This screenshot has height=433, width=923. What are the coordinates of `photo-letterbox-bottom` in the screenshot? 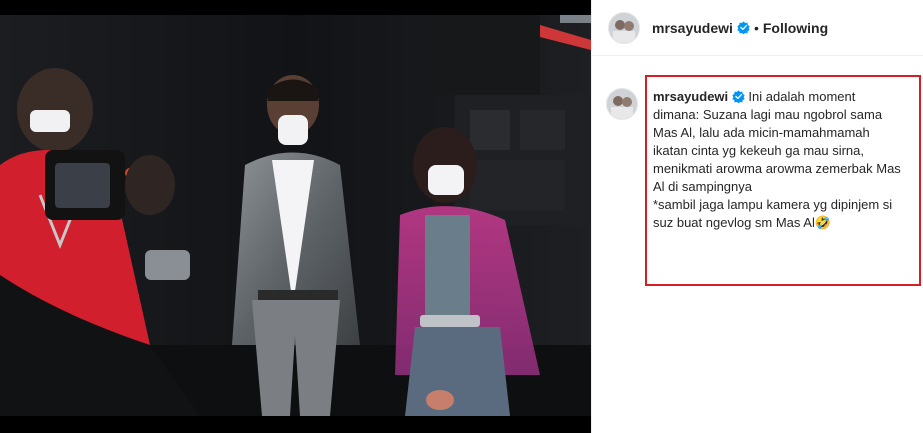 It's located at (295, 424).